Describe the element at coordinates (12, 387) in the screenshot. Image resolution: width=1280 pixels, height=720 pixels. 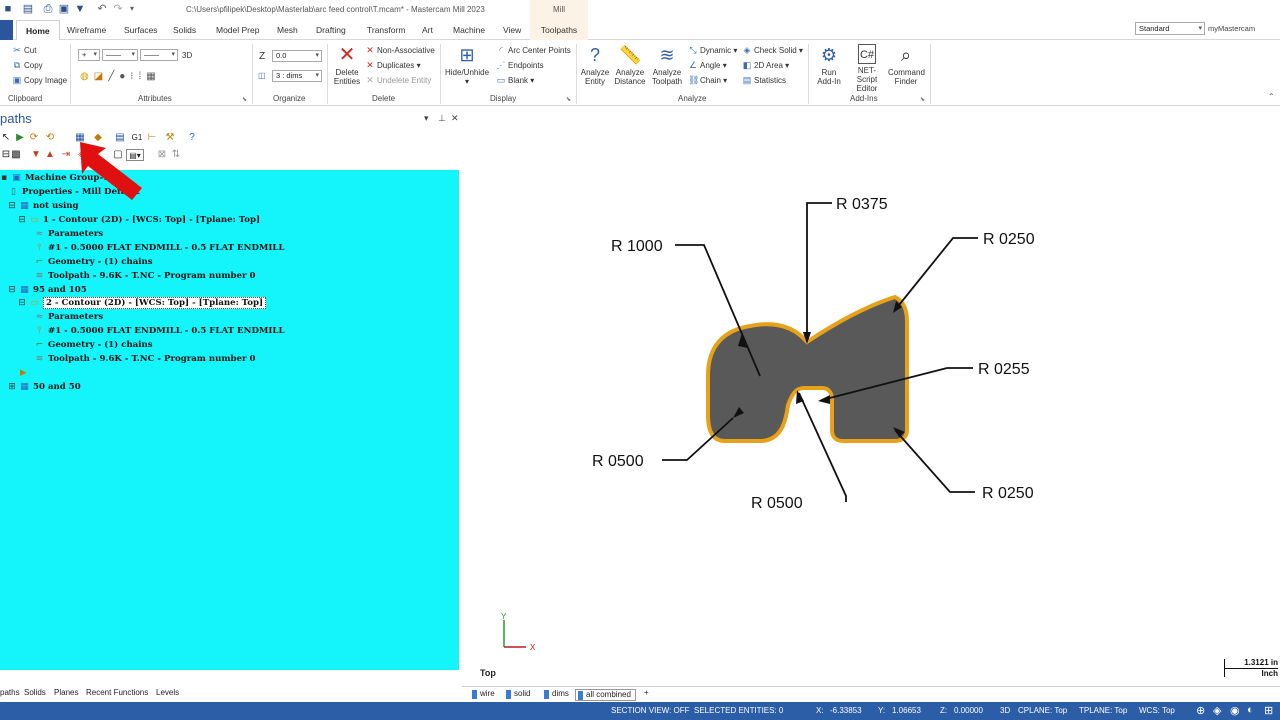
I see `expand-icon: ⊞` at that location.